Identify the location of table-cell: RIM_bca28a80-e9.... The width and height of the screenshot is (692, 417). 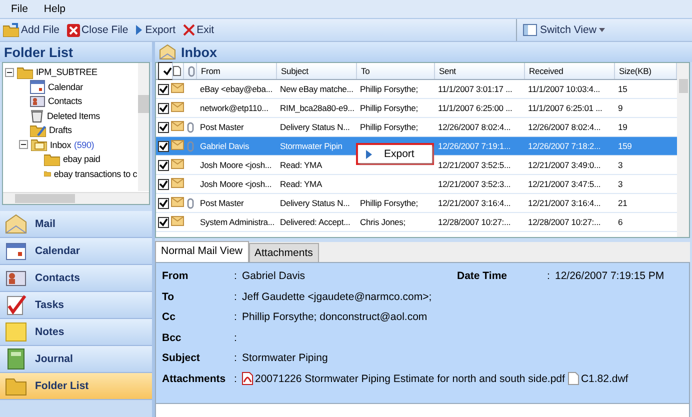
(317, 108).